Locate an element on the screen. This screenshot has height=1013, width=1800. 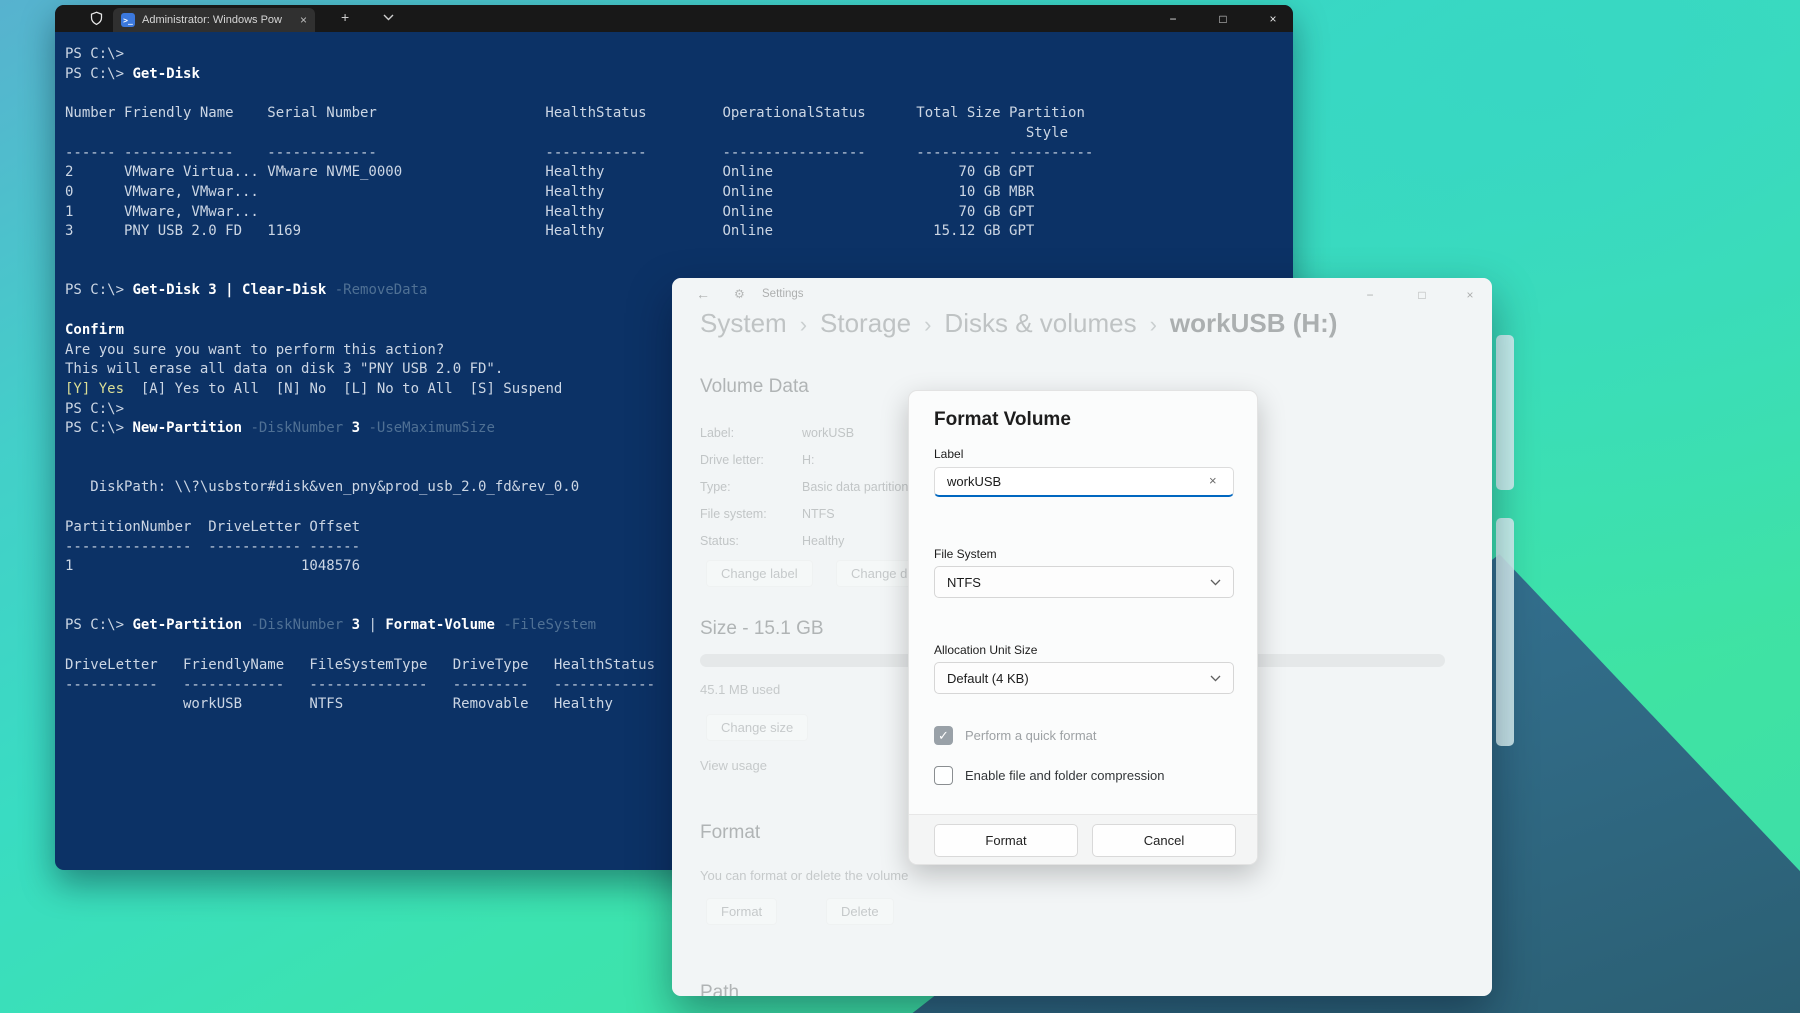
quick-format-checkbox: ✓ is located at coordinates (943, 735).